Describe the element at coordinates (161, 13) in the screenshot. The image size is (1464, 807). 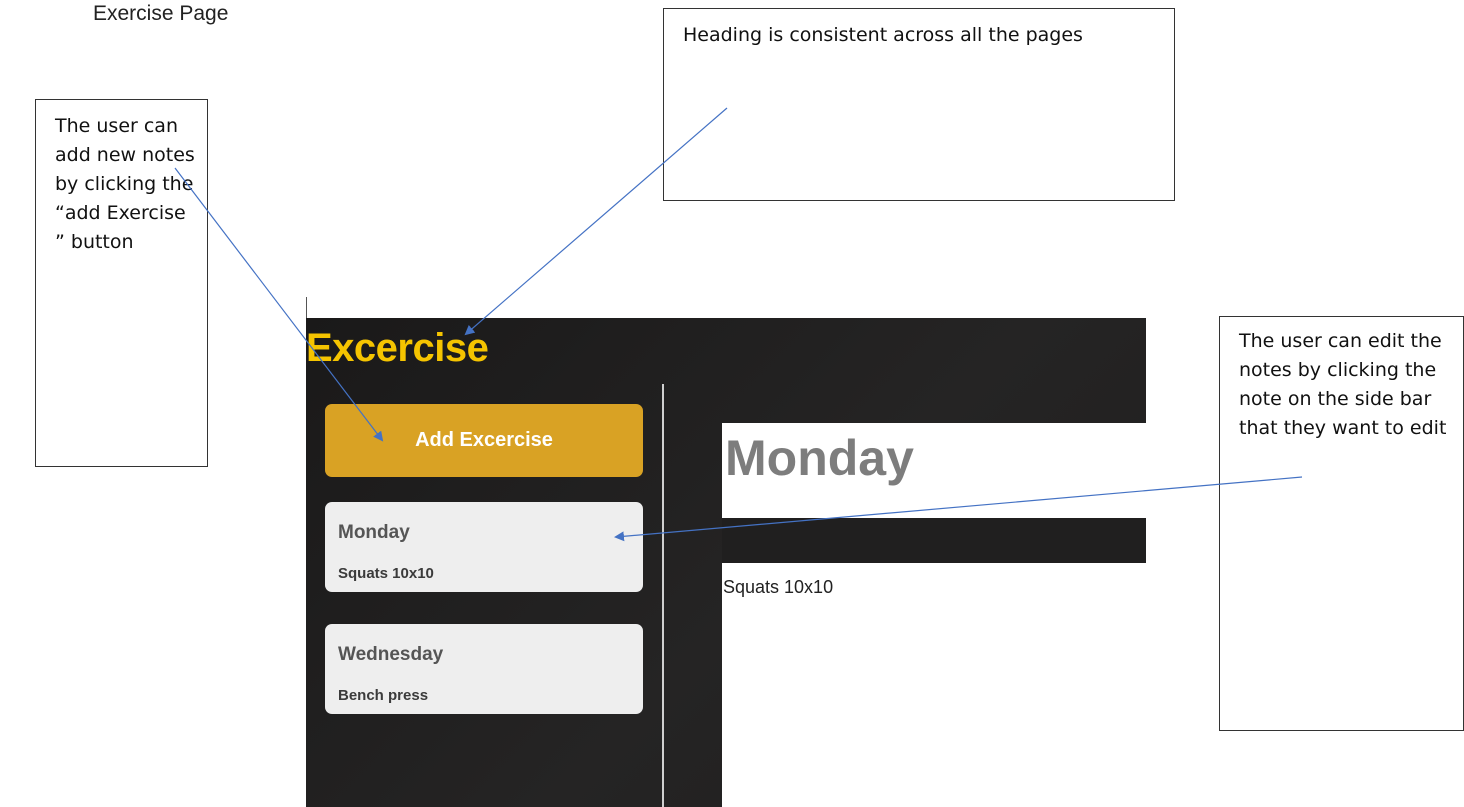
I see `page-caption: Exercise Page` at that location.